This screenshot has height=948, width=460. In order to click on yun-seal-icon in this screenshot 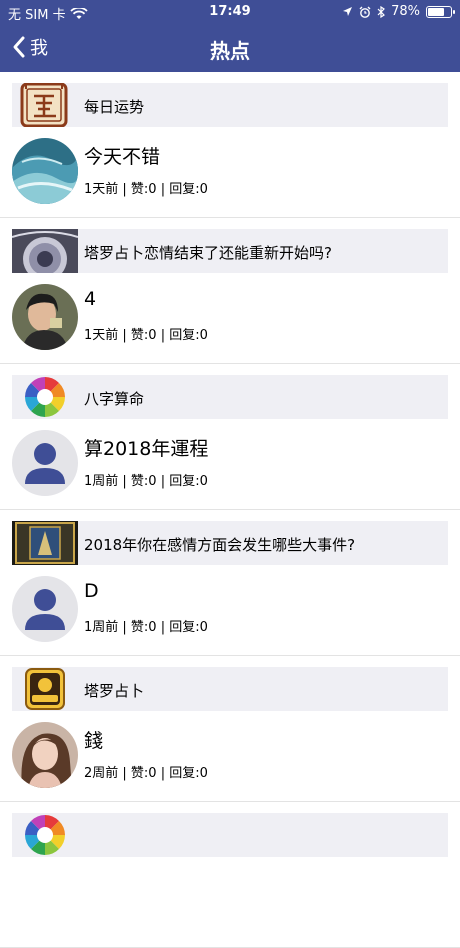, I will do `click(45, 105)`.